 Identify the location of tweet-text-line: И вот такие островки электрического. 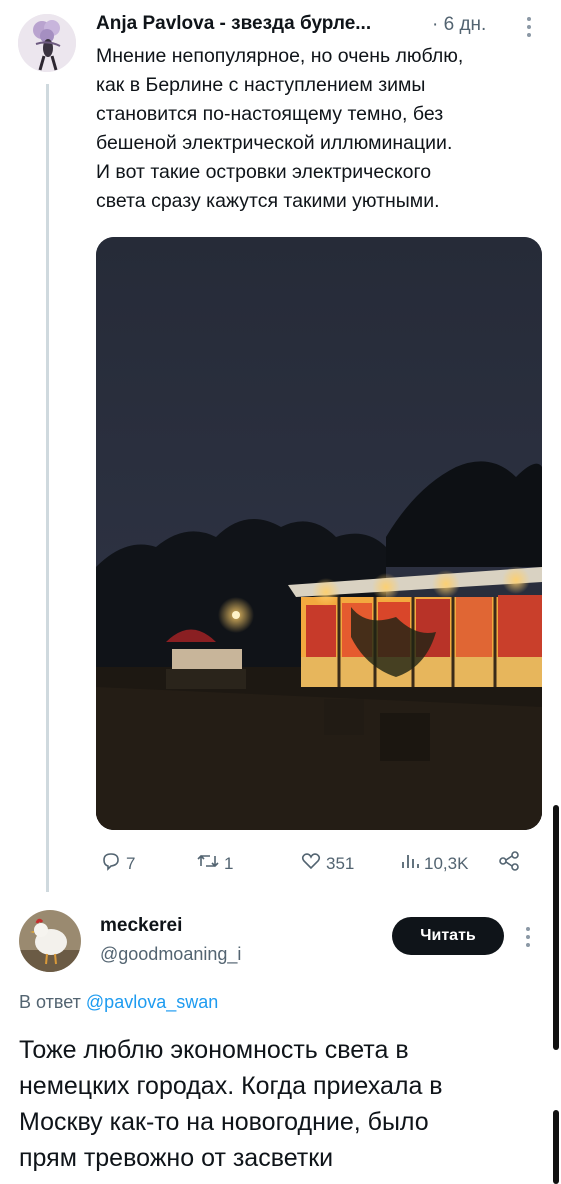
(264, 172).